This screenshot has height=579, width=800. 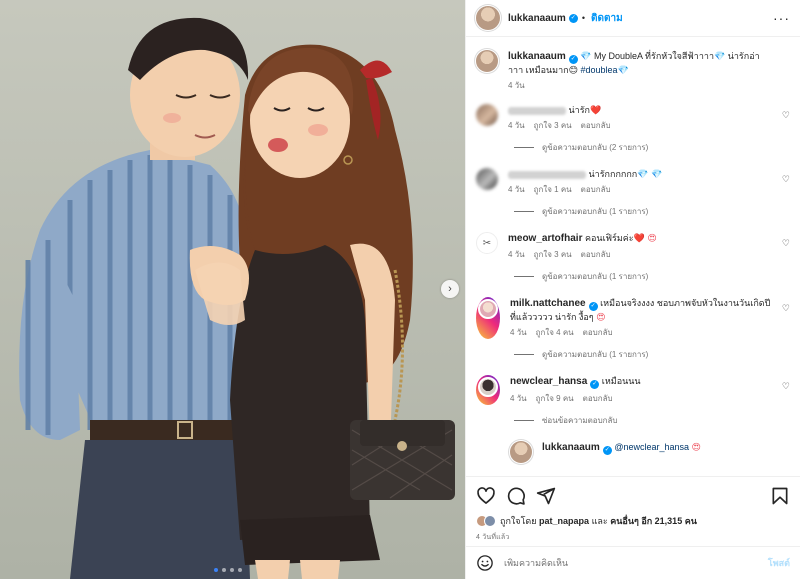 What do you see at coordinates (652, 420) in the screenshot?
I see `hide-replies-button: ซ่อนข้อความตอบกลับ` at bounding box center [652, 420].